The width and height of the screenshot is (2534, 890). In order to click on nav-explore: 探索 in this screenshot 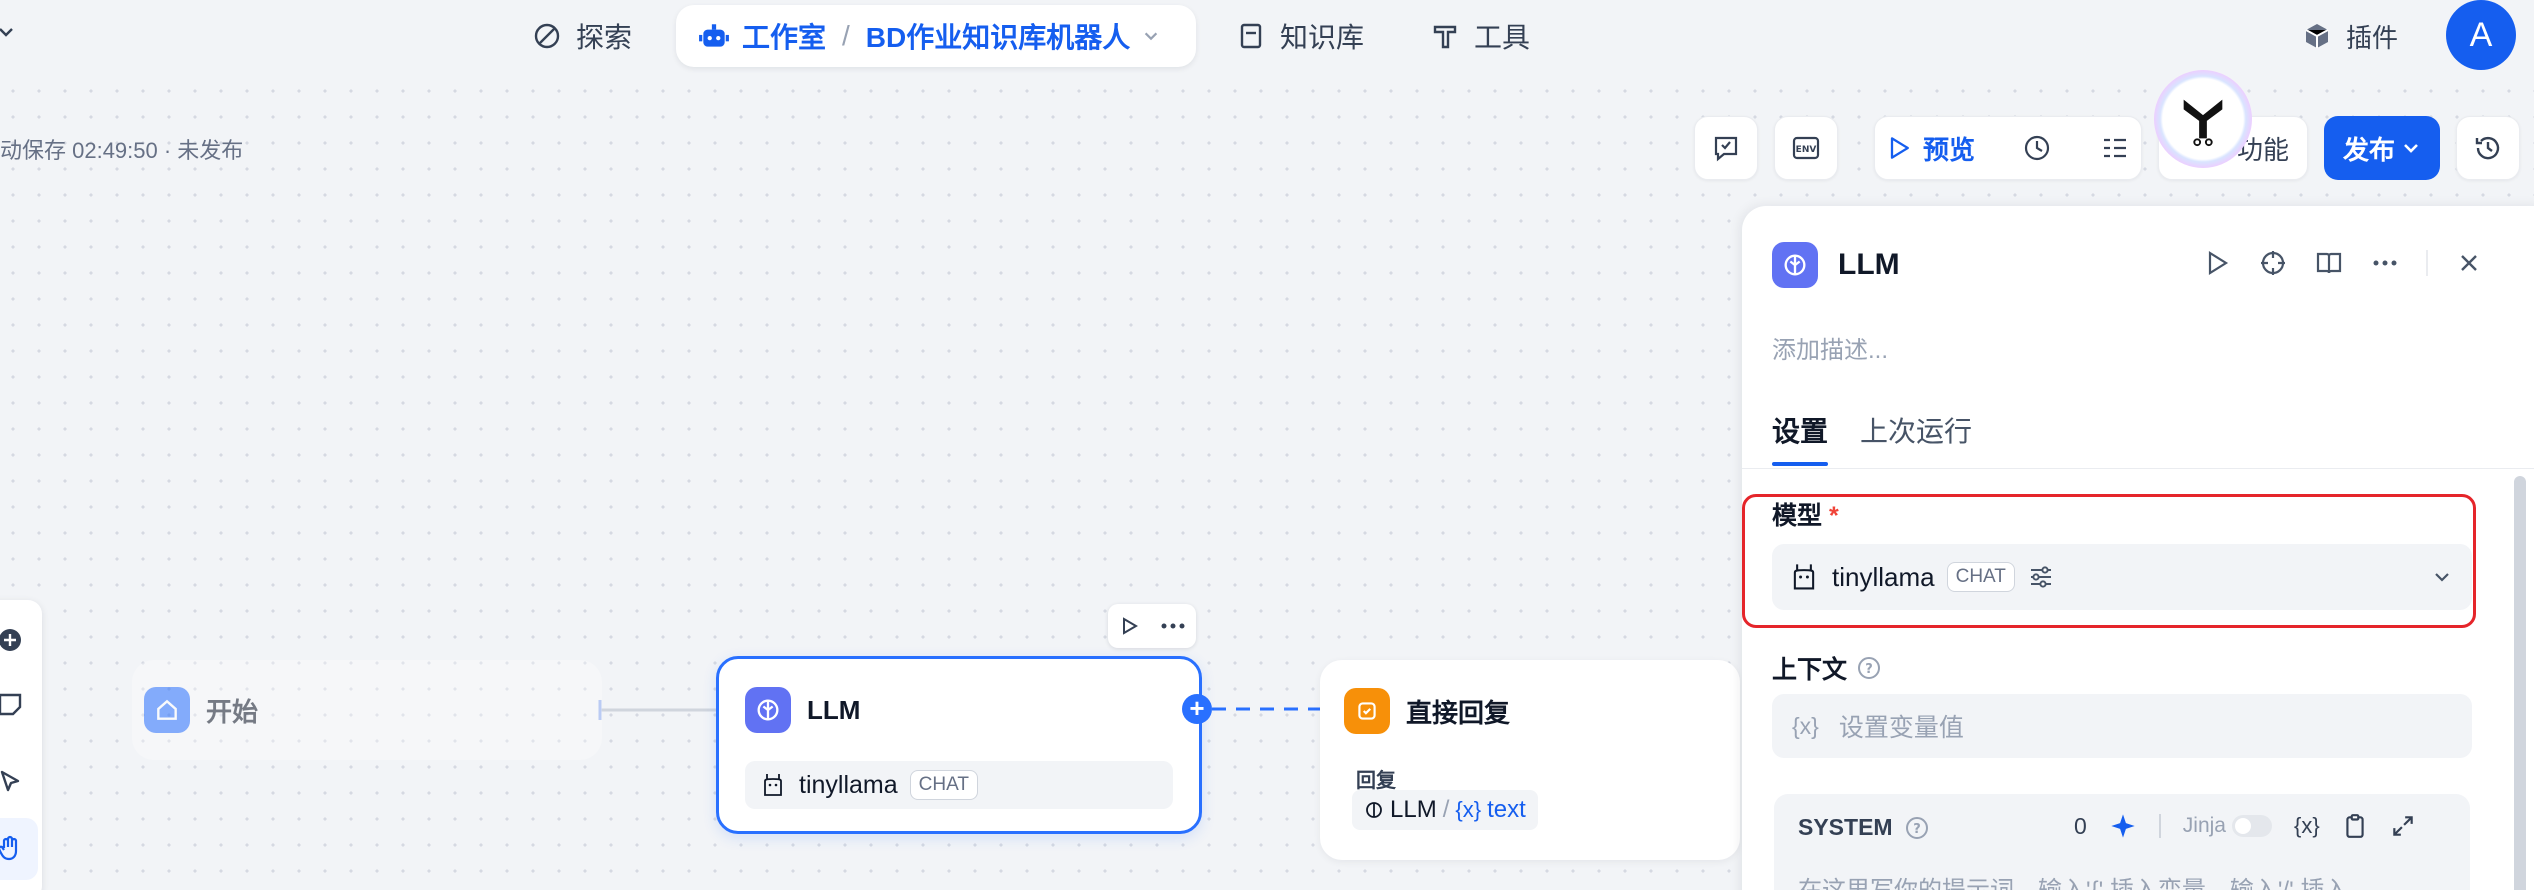, I will do `click(582, 36)`.